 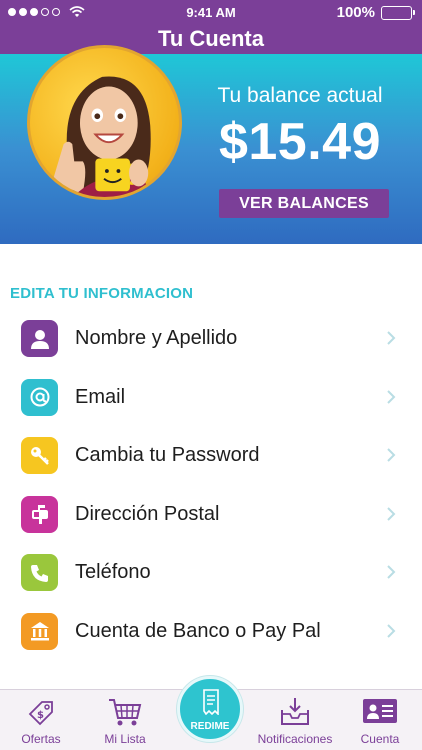 I want to click on at-sign-icon, so click(x=39, y=397).